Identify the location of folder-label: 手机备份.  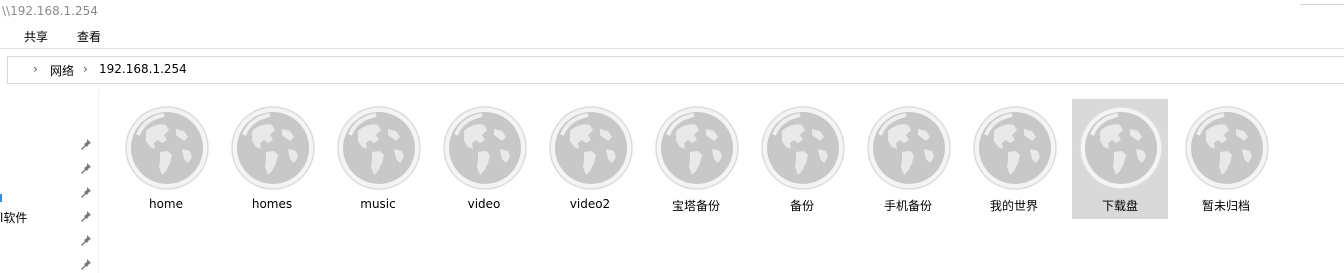
(907, 206).